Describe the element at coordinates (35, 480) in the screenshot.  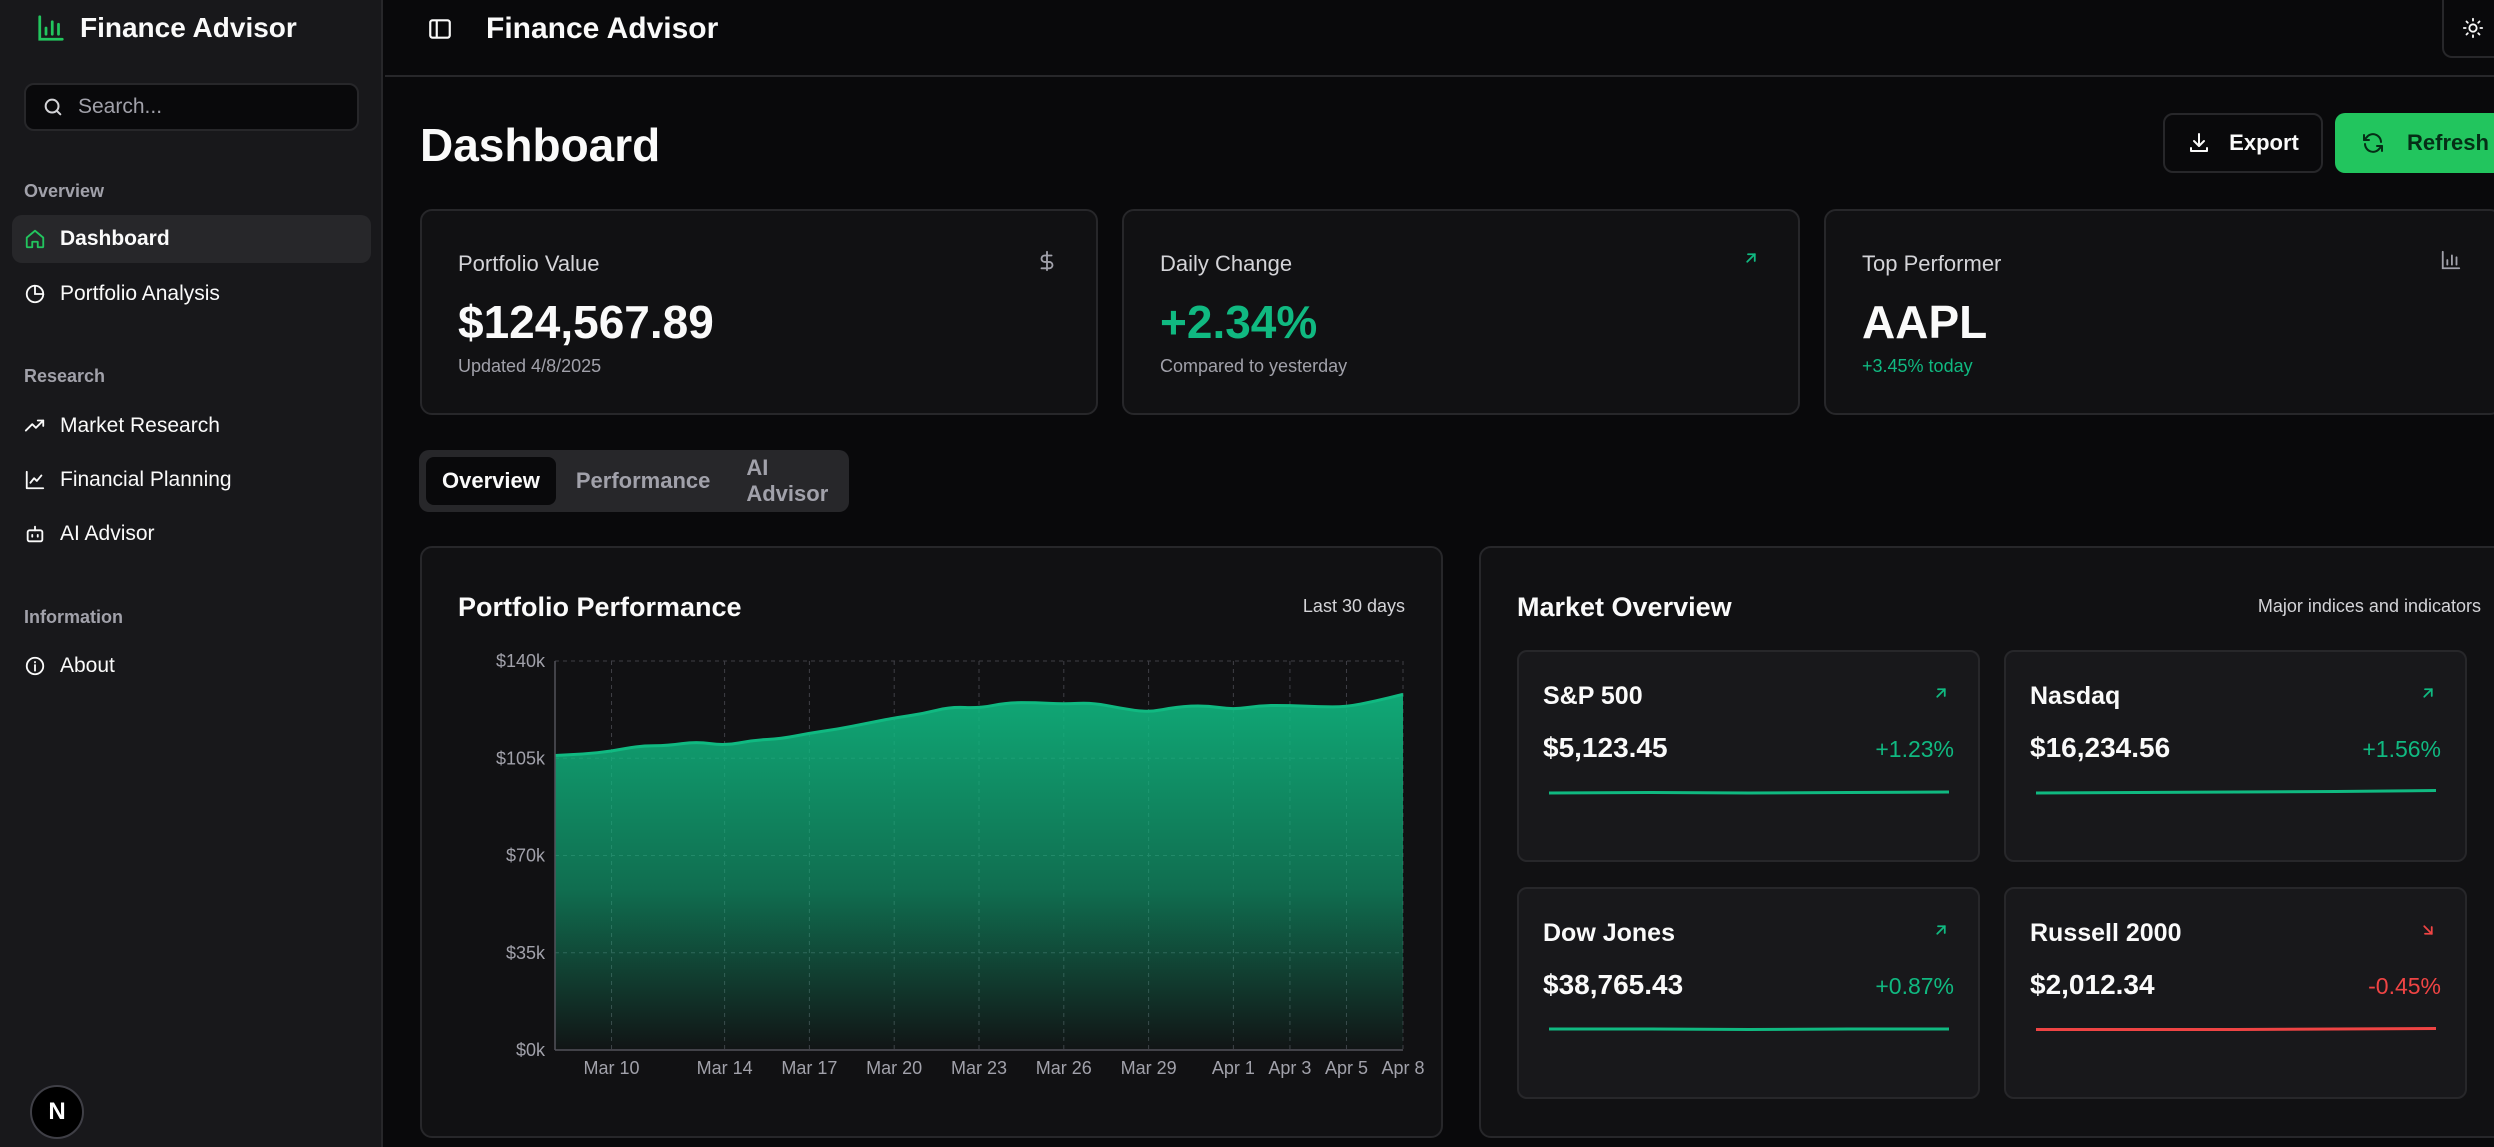
I see `line-chart-icon` at that location.